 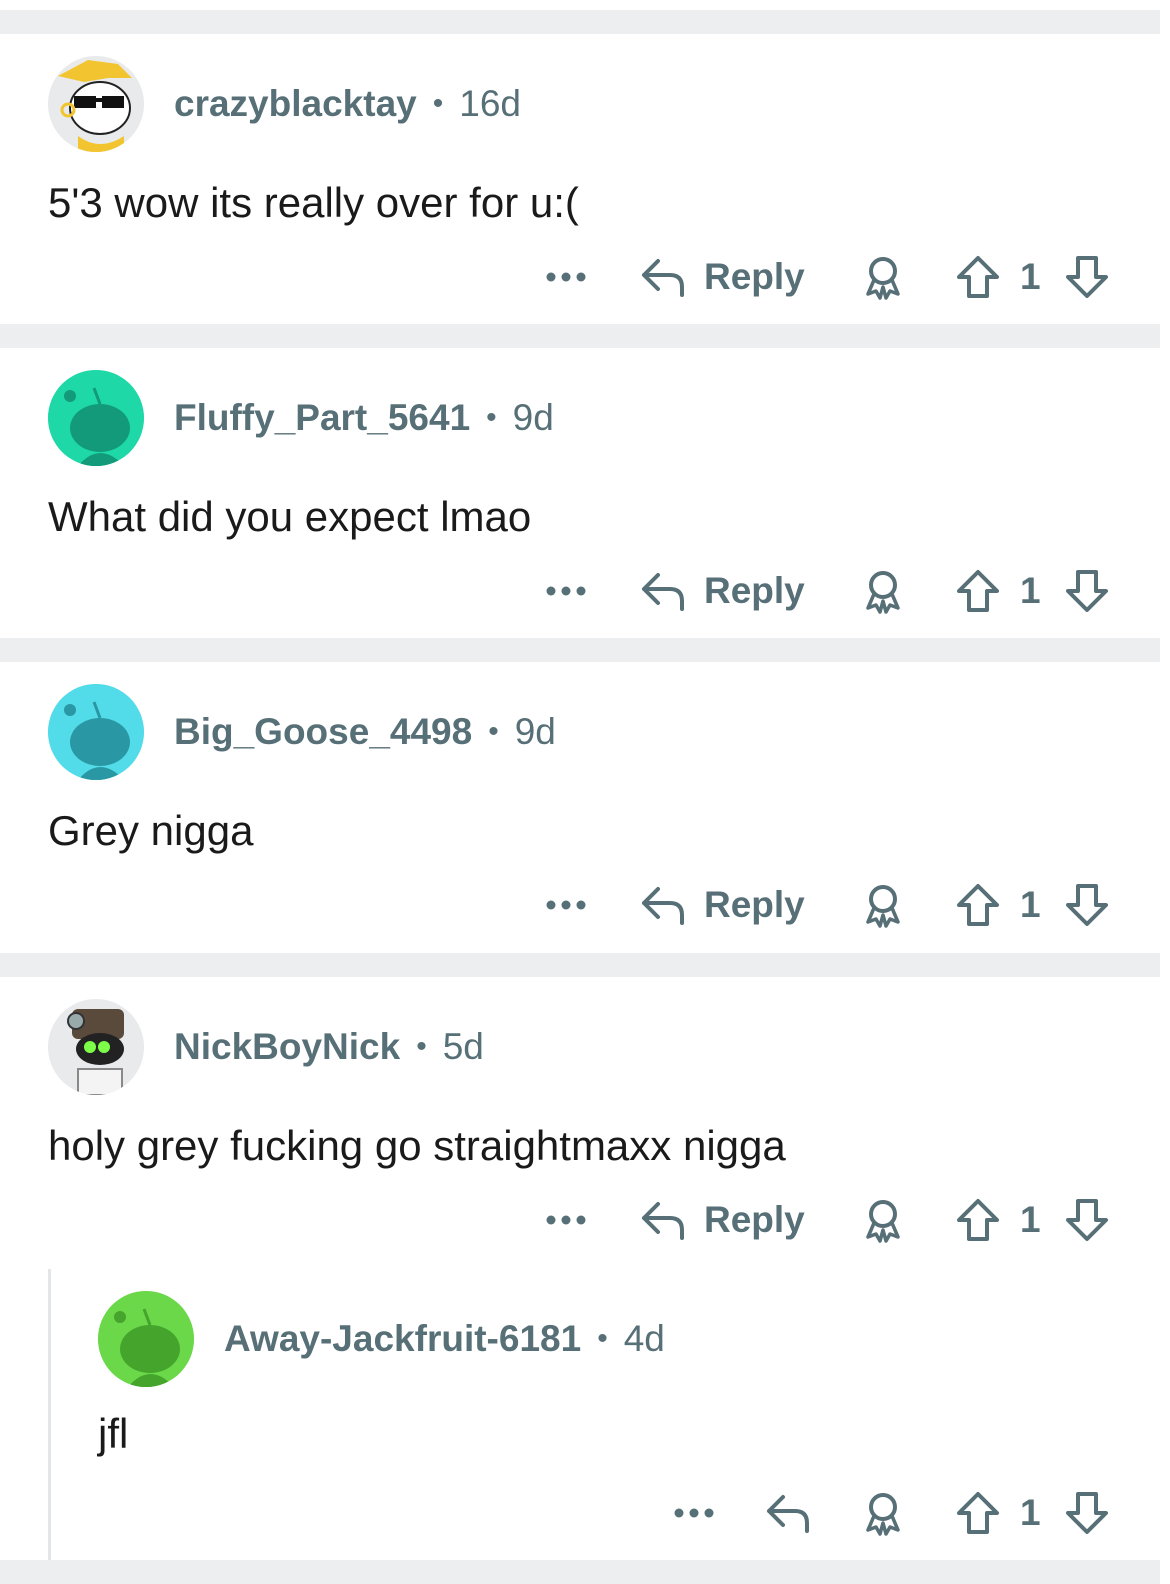 I want to click on author-name: crazyblacktay, so click(x=295, y=104).